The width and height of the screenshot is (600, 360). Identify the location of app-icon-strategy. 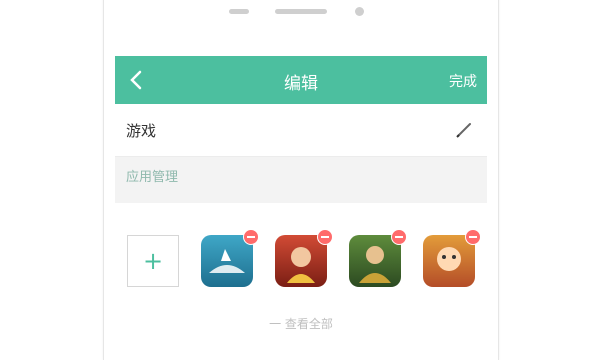
(378, 258).